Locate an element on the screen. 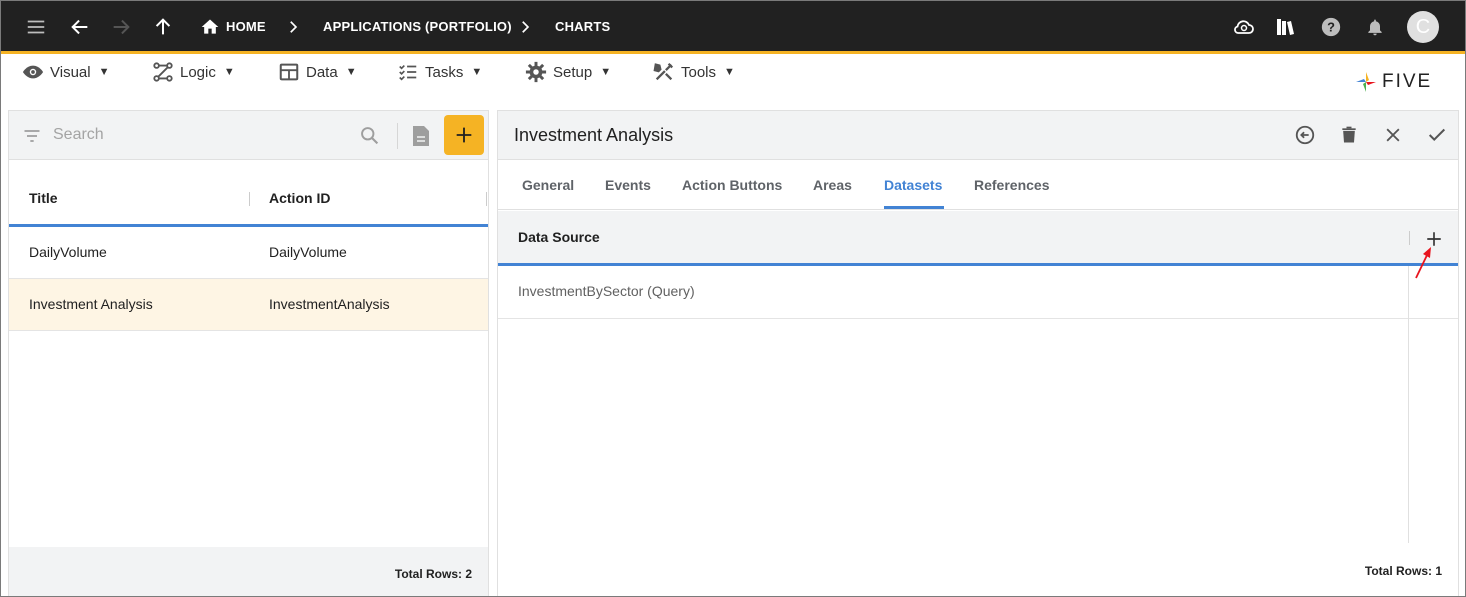 Image resolution: width=1466 pixels, height=597 pixels. menu-logic: Logic ▼ is located at coordinates (193, 72).